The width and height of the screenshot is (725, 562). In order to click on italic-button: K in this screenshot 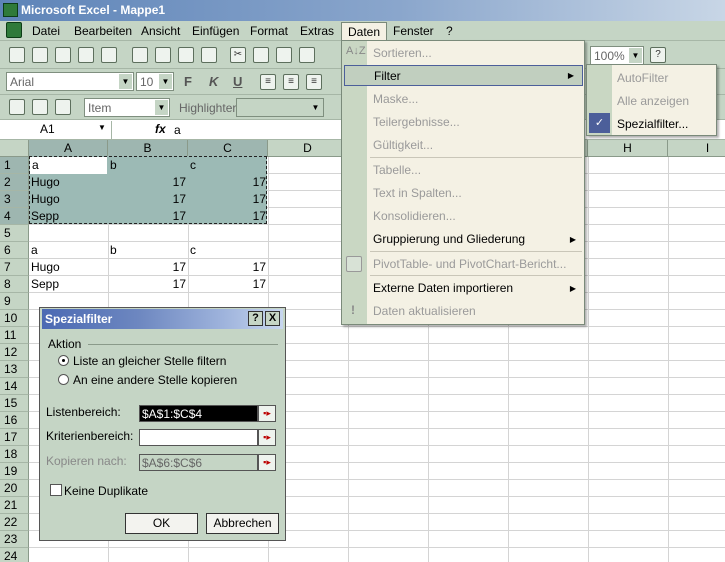, I will do `click(213, 81)`.